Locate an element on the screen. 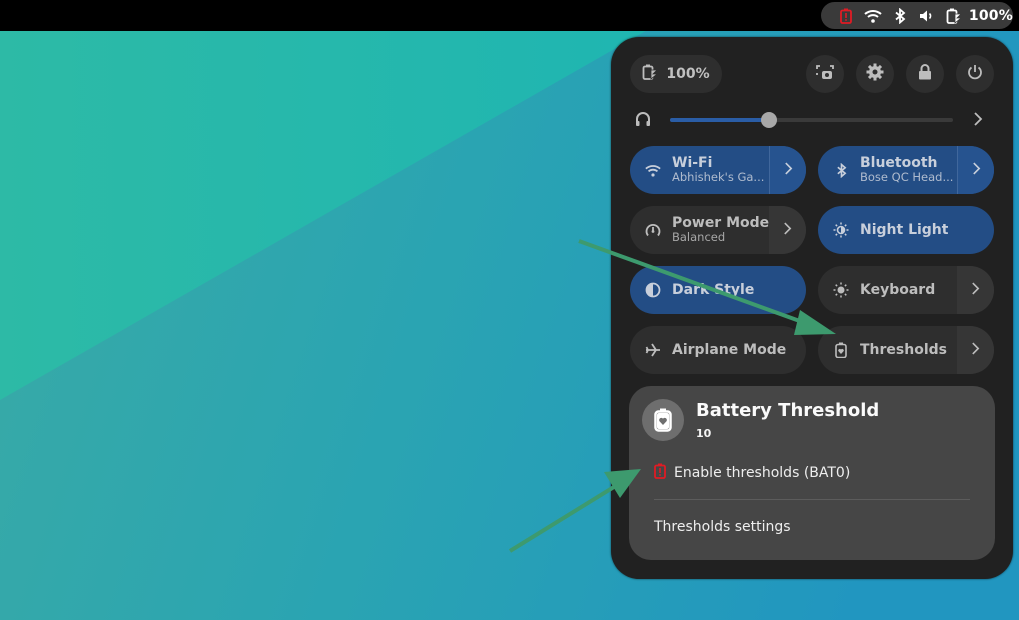 The image size is (1019, 620). tile-night-light: Night Light is located at coordinates (906, 230).